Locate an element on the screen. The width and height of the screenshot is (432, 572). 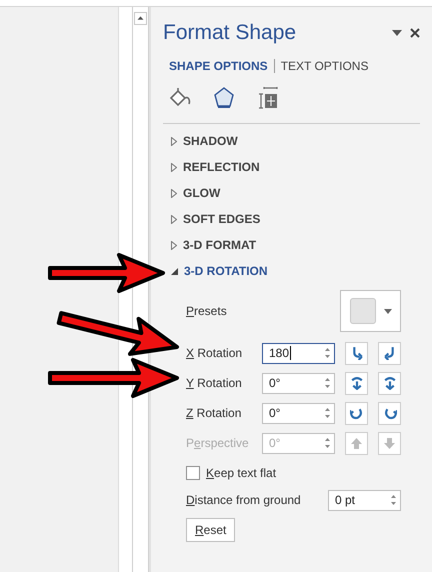
panel-title: Format Shape is located at coordinates (230, 33).